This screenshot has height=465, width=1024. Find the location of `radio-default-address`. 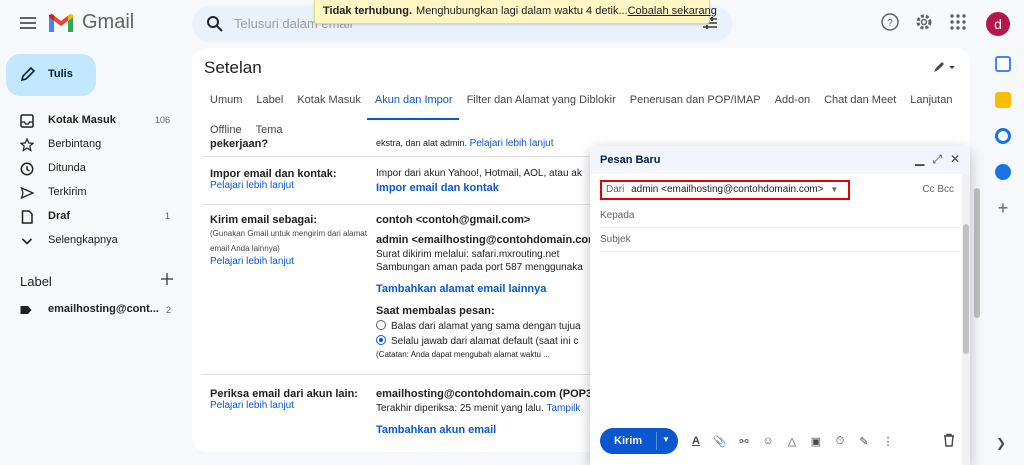

radio-default-address is located at coordinates (381, 340).